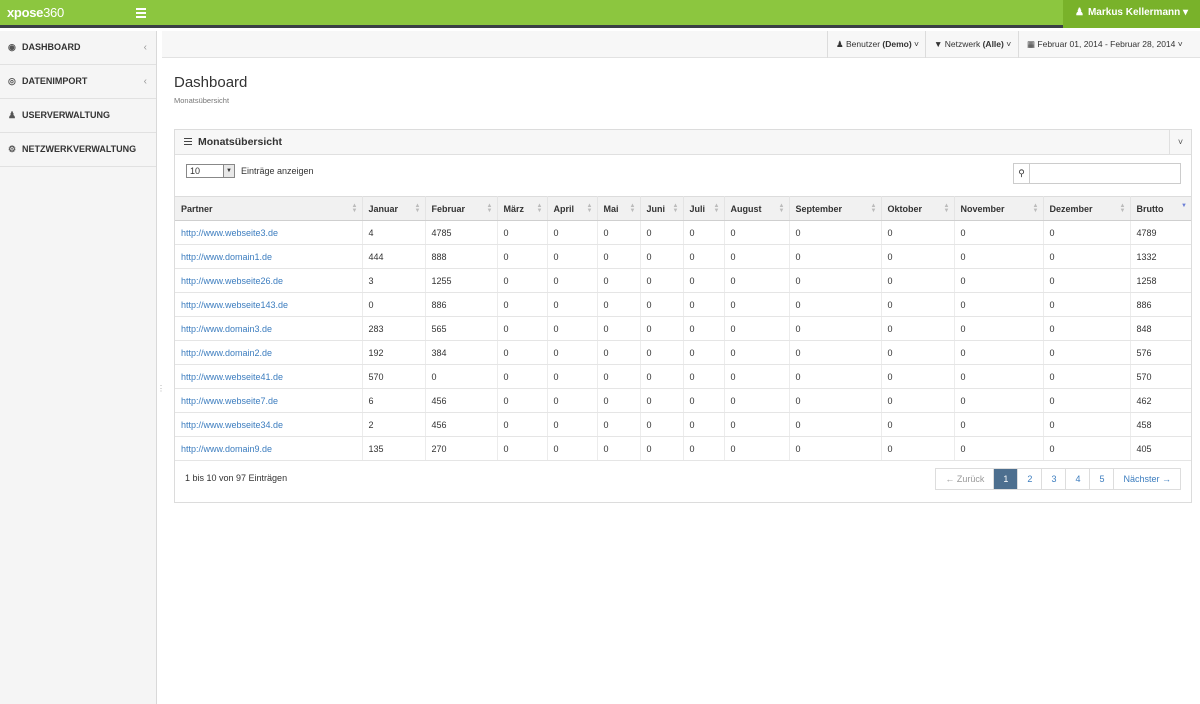 The height and width of the screenshot is (704, 1200). I want to click on column-header-juni: Juni ▲ ▼, so click(662, 208).